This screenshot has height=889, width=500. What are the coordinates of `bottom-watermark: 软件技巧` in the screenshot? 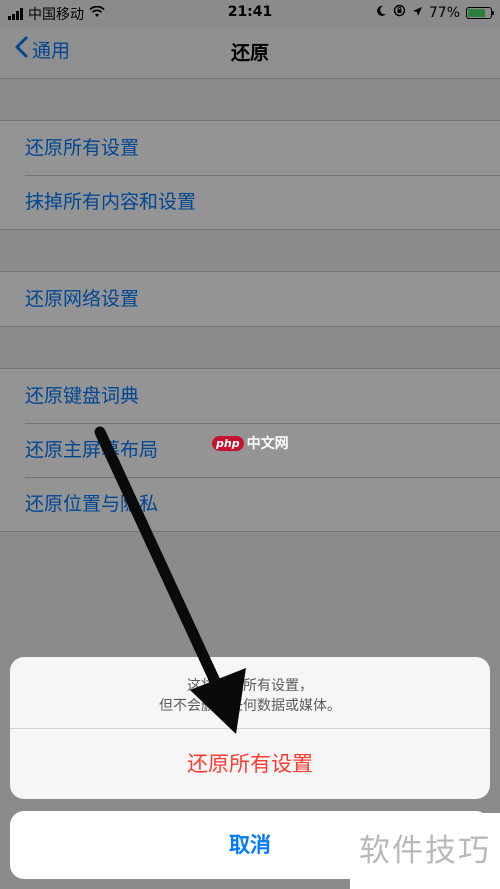 It's located at (425, 851).